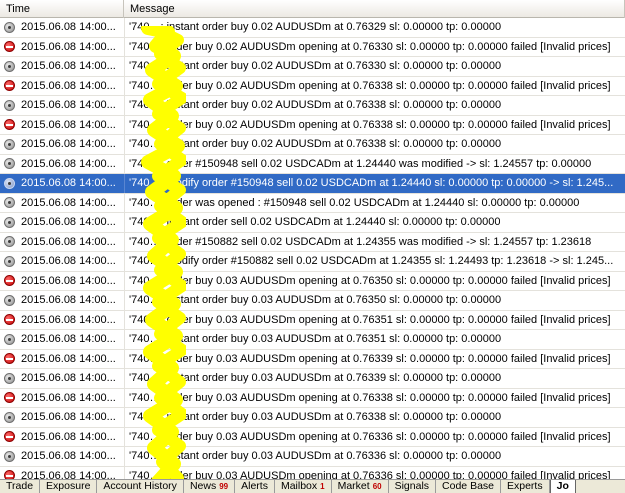 The height and width of the screenshot is (493, 625). Describe the element at coordinates (20, 486) in the screenshot. I see `tab-trade: Trade` at that location.